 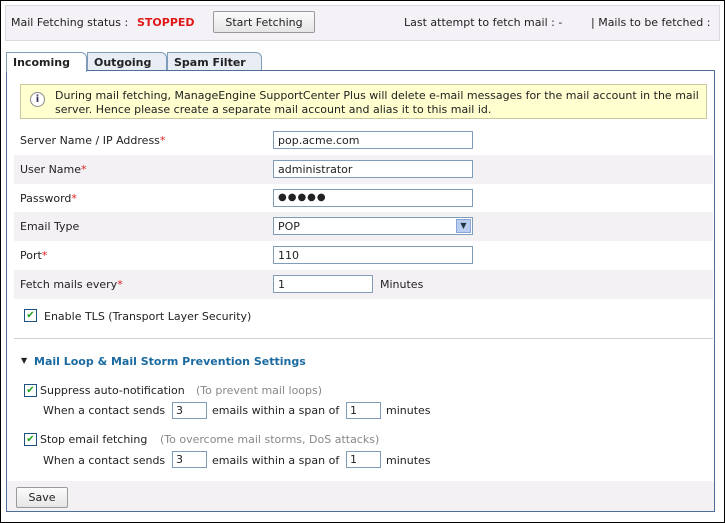 What do you see at coordinates (90, 140) in the screenshot?
I see `server-label: Server Name / IP Address` at bounding box center [90, 140].